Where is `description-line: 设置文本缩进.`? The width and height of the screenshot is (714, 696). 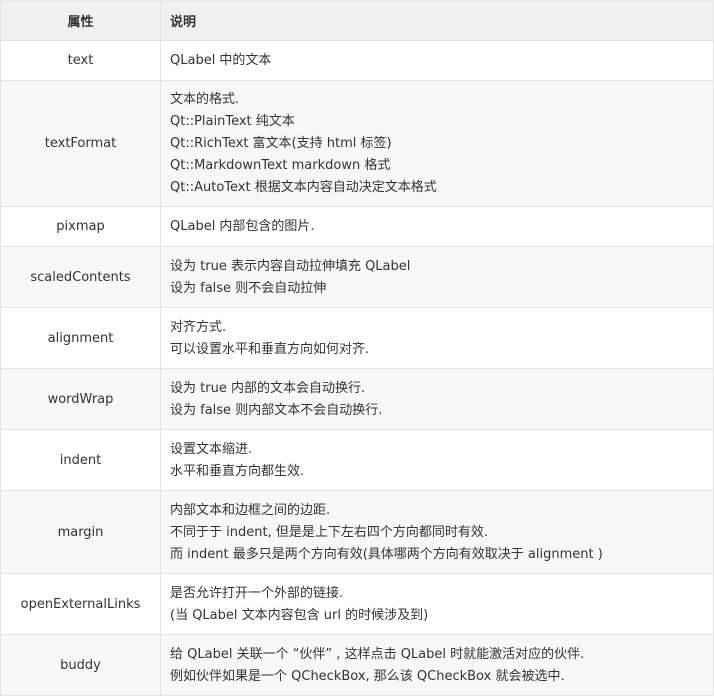 description-line: 设置文本缩进. is located at coordinates (211, 449).